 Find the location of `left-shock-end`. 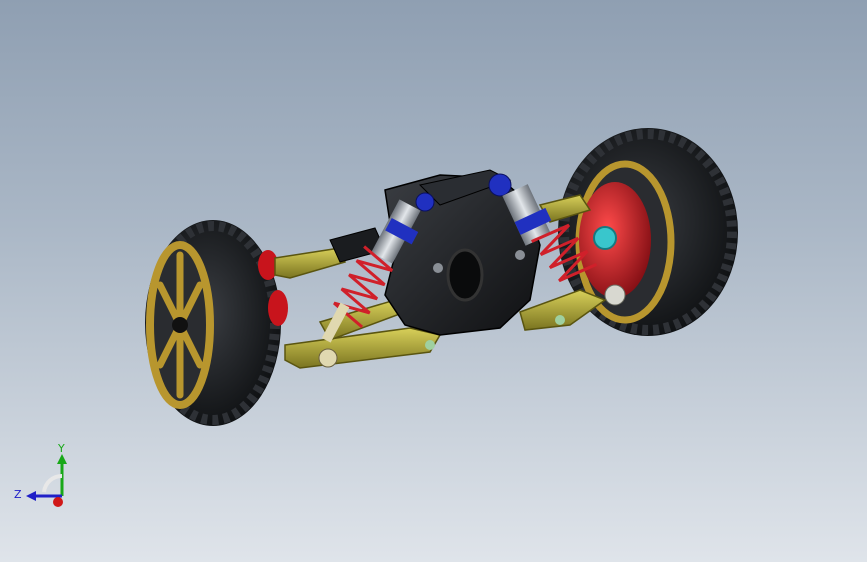

left-shock-end is located at coordinates (328, 358).